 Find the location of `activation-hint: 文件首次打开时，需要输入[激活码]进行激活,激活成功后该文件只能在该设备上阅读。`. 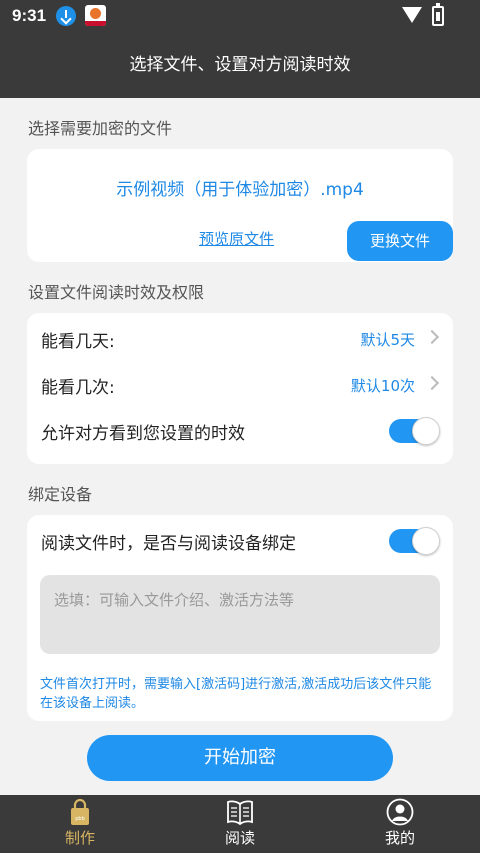

activation-hint: 文件首次打开时，需要输入[激活码]进行激活,激活成功后该文件只能在该设备上阅读。 is located at coordinates (236, 694).